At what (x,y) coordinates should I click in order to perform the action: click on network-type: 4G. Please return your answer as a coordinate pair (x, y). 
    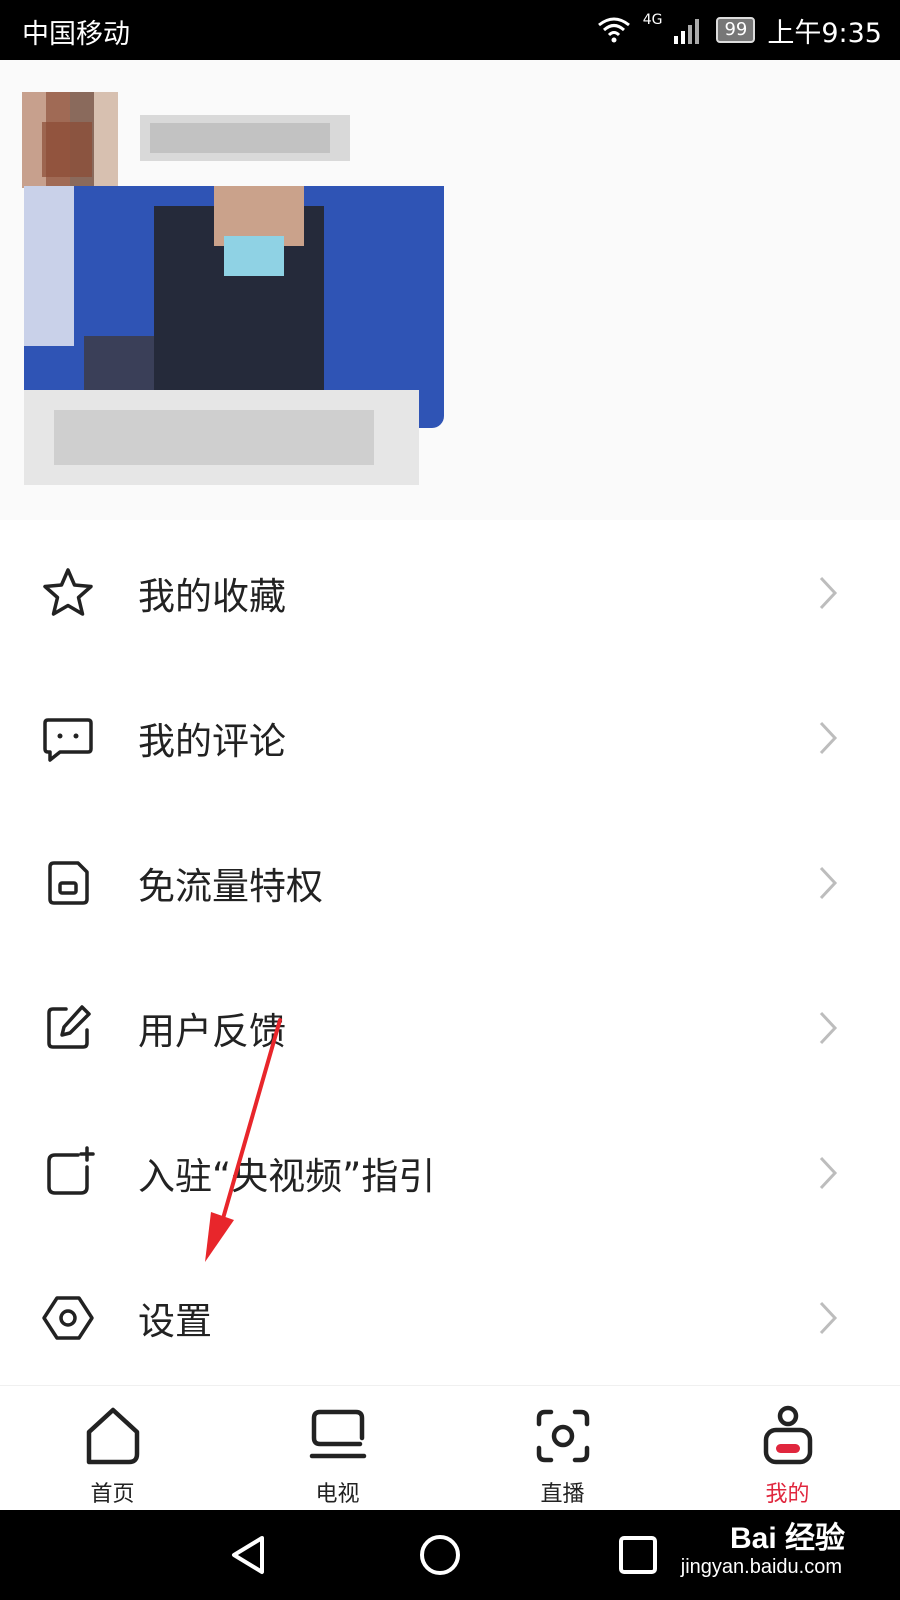
    Looking at the image, I should click on (652, 20).